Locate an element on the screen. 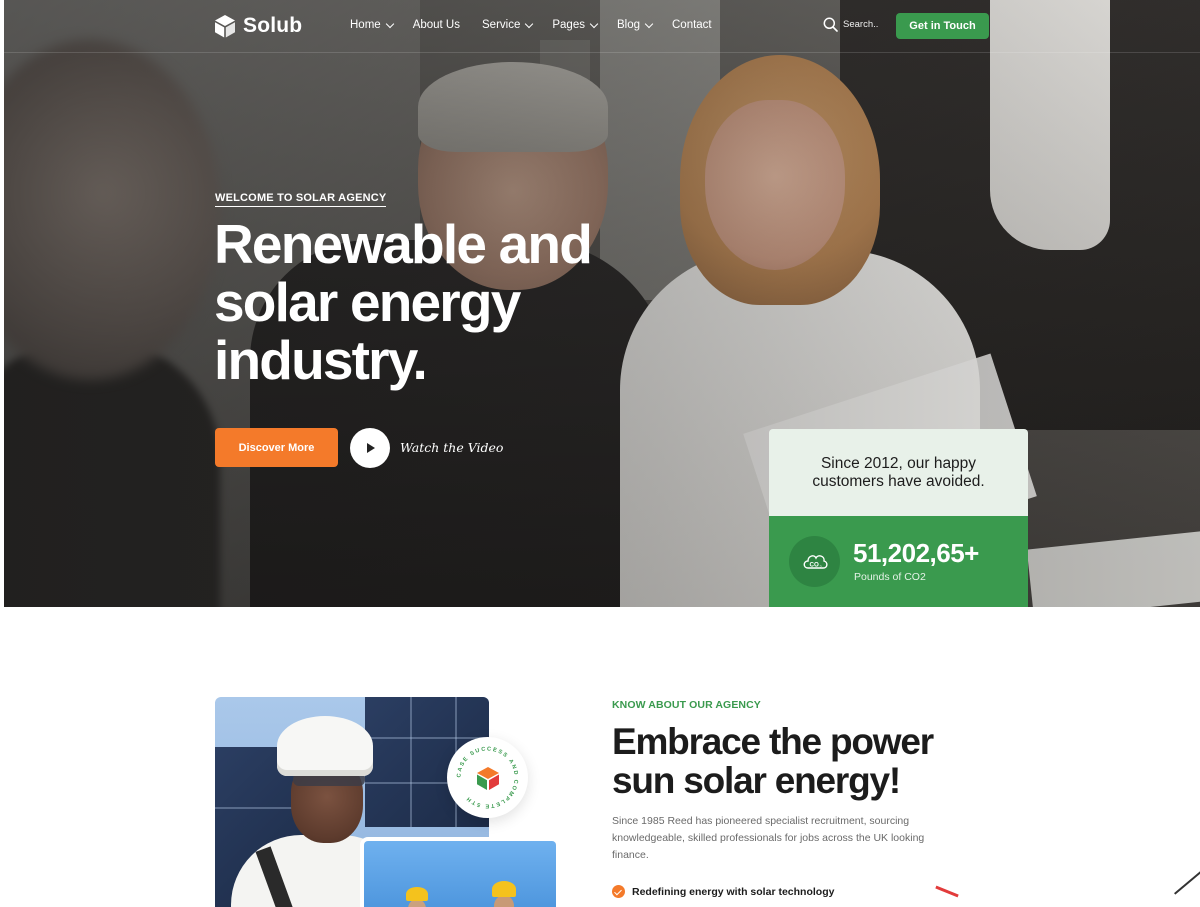 The image size is (1200, 907). success-badge: CASE SUCCESS AND COMPLETE 5TH is located at coordinates (487, 777).